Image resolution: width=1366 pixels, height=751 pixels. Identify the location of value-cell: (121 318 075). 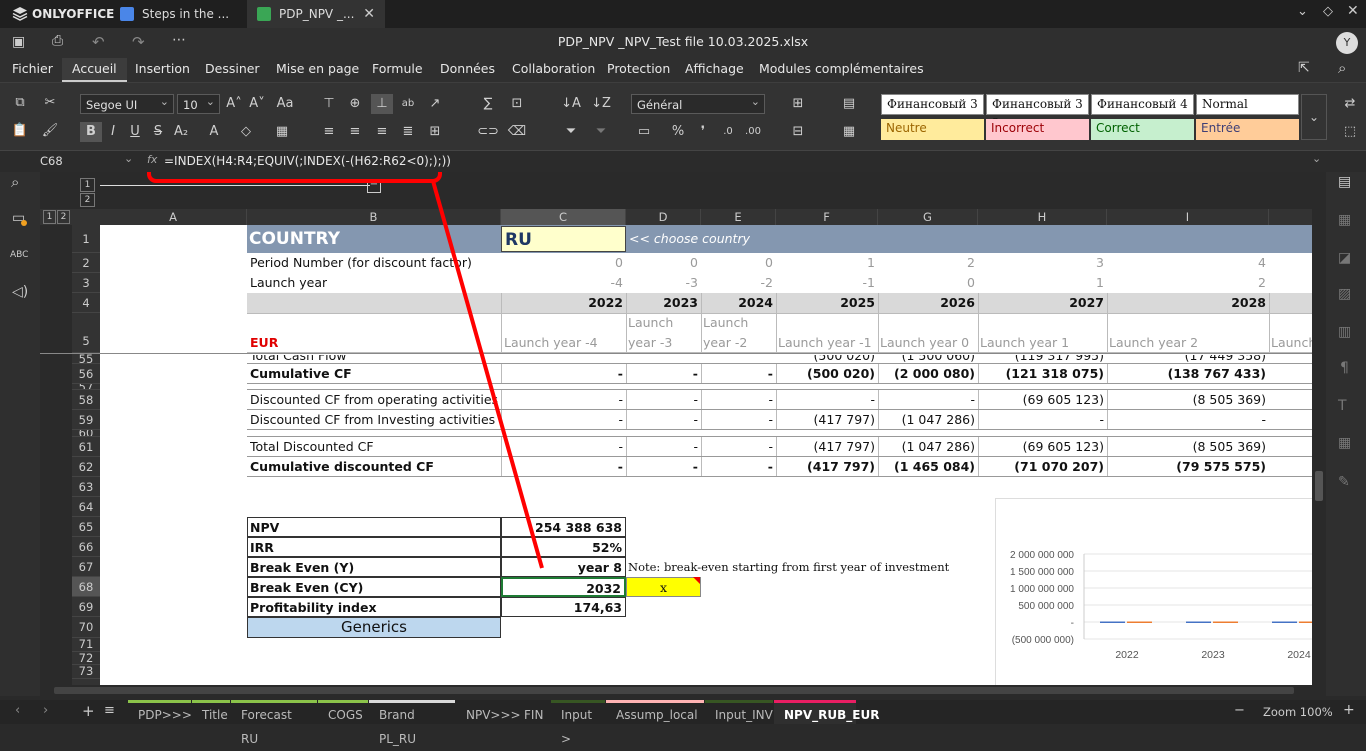
(1042, 373).